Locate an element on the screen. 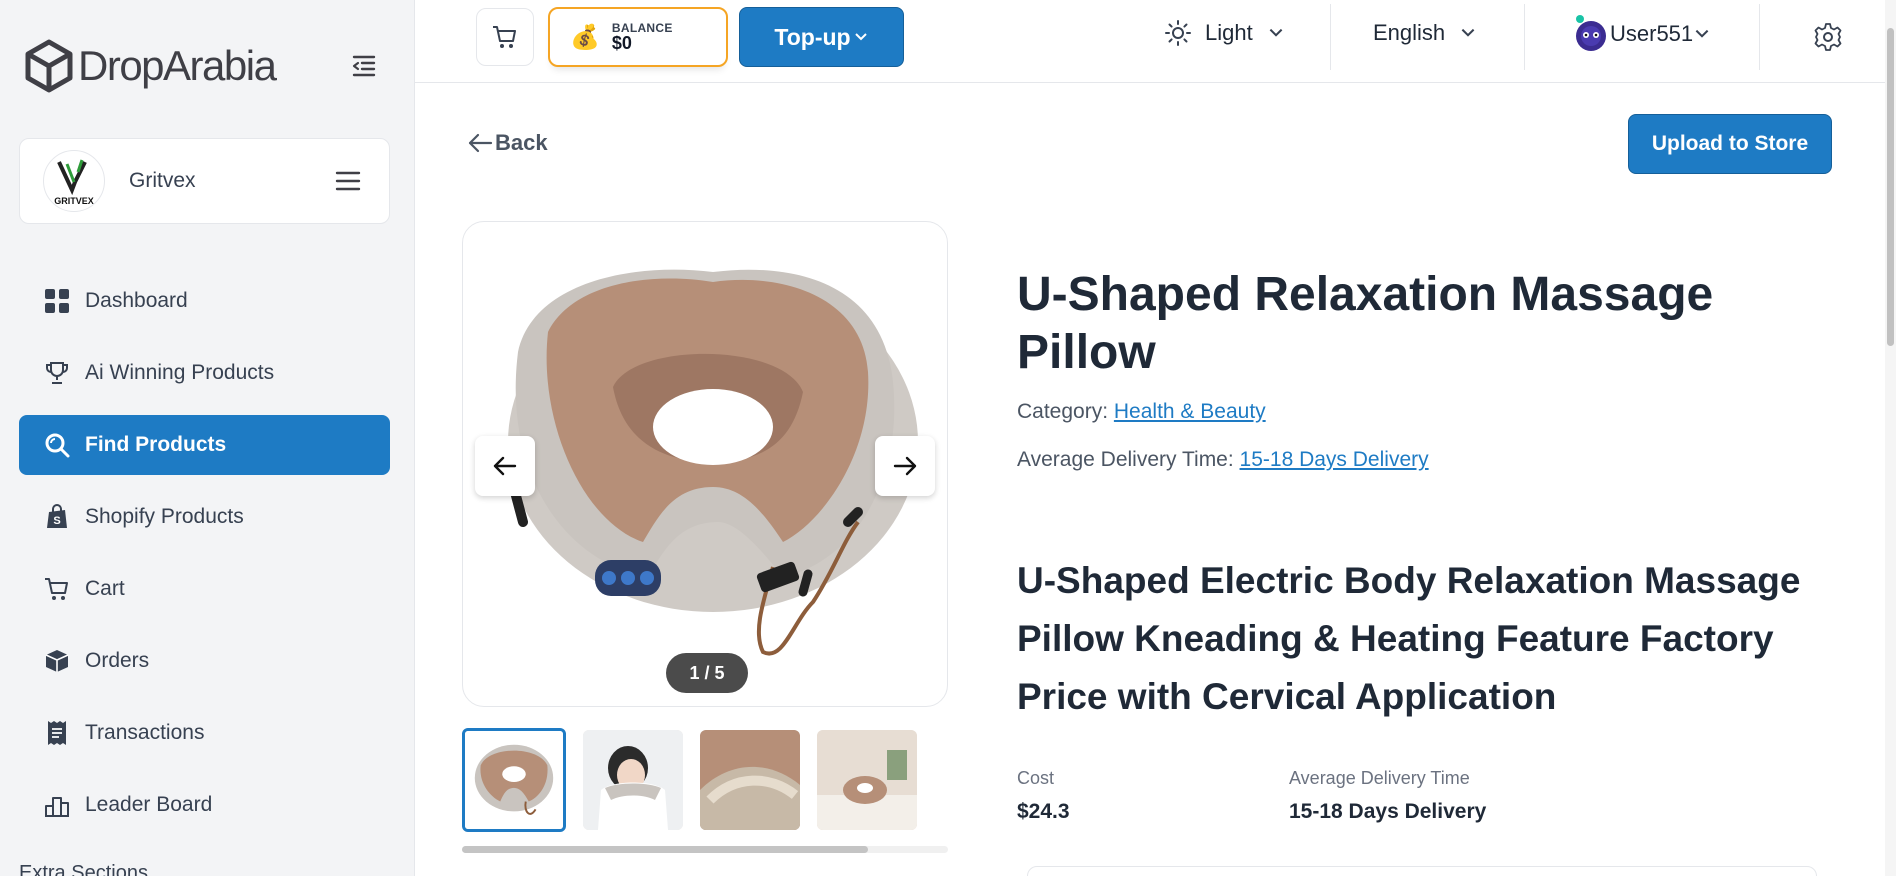 The height and width of the screenshot is (876, 1896). avg-delivery-label: Average Delivery Time is located at coordinates (1379, 778).